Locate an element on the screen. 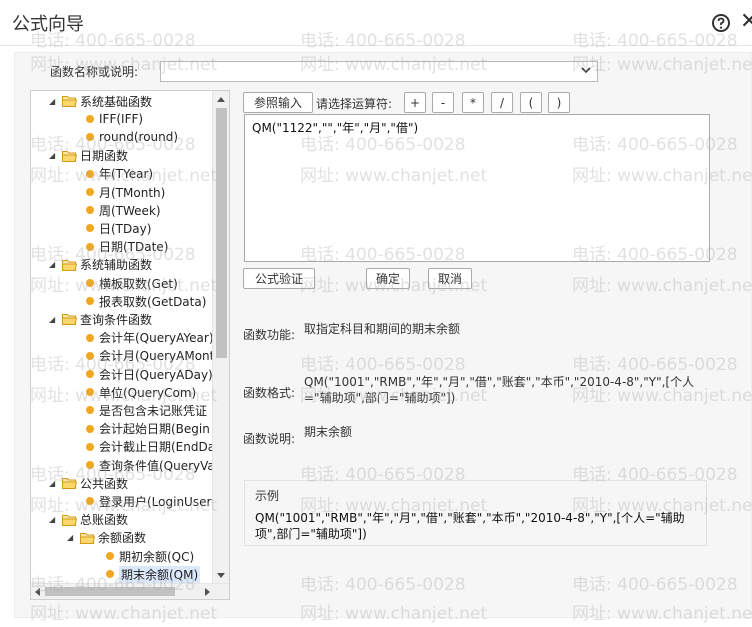  tree-group: ◢ 系统基础函数 is located at coordinates (100, 101).